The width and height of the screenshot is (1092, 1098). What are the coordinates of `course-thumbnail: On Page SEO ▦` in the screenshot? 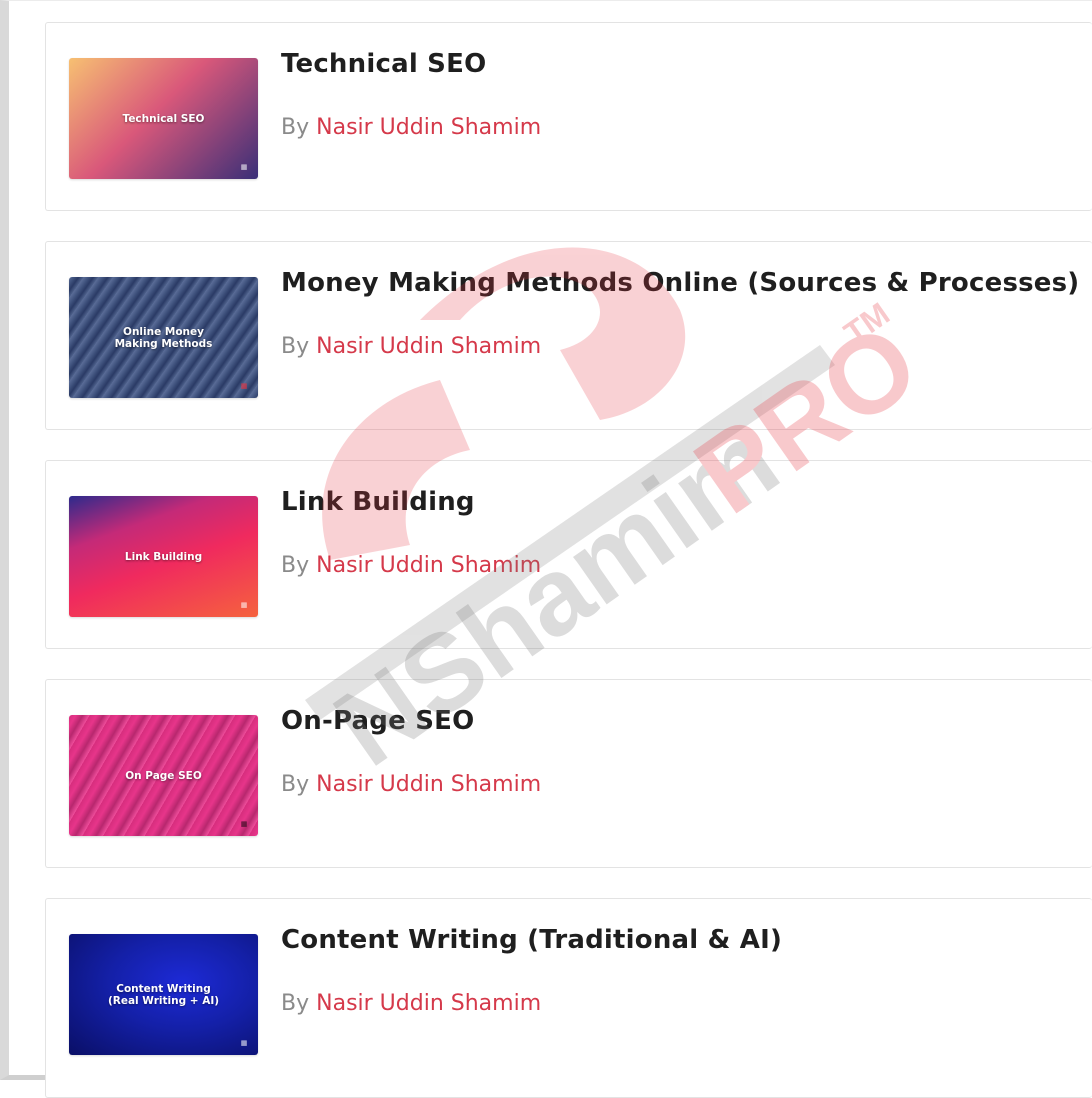 It's located at (163, 775).